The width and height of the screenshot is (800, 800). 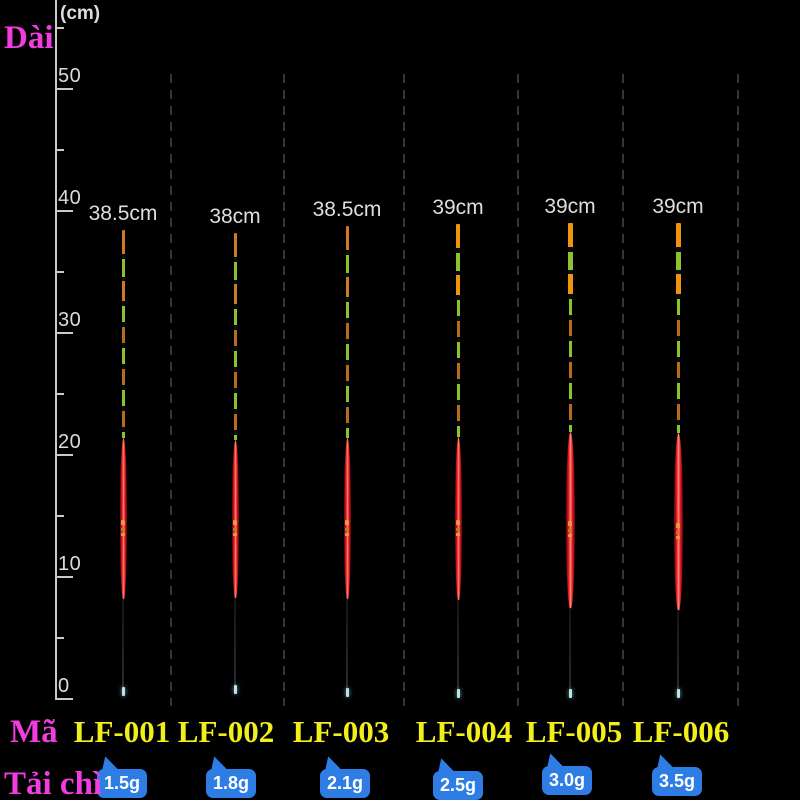 I want to click on ruler-tick-label: 0, so click(x=64, y=686).